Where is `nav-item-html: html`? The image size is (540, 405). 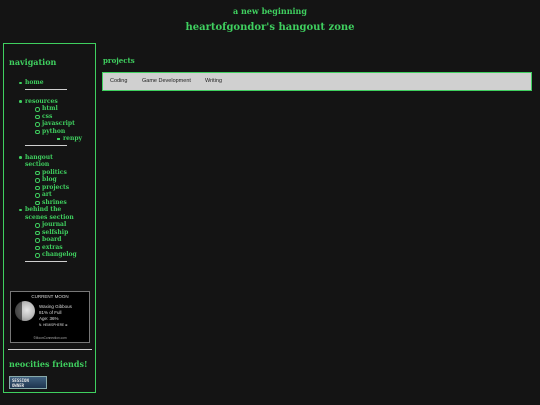 nav-item-html: html is located at coordinates (50, 109).